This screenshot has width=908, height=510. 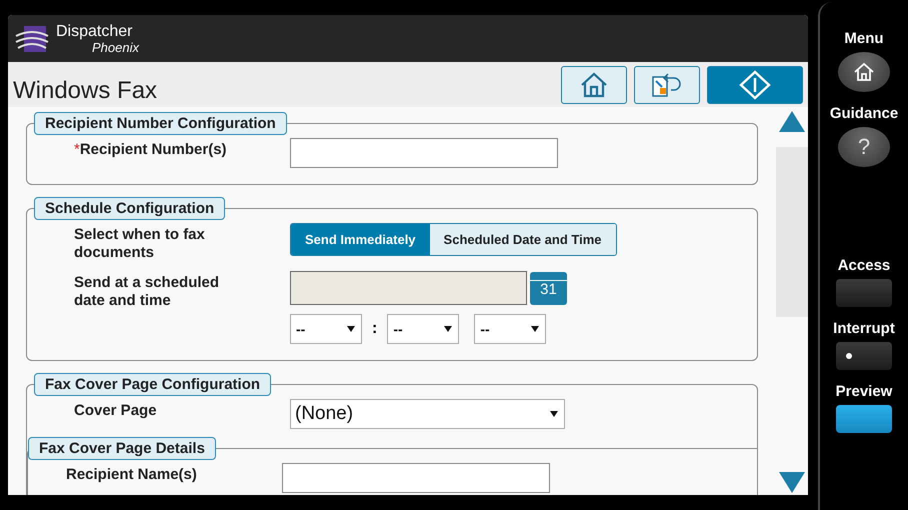 I want to click on field-label: Send at a scheduled date and time, so click(x=147, y=292).